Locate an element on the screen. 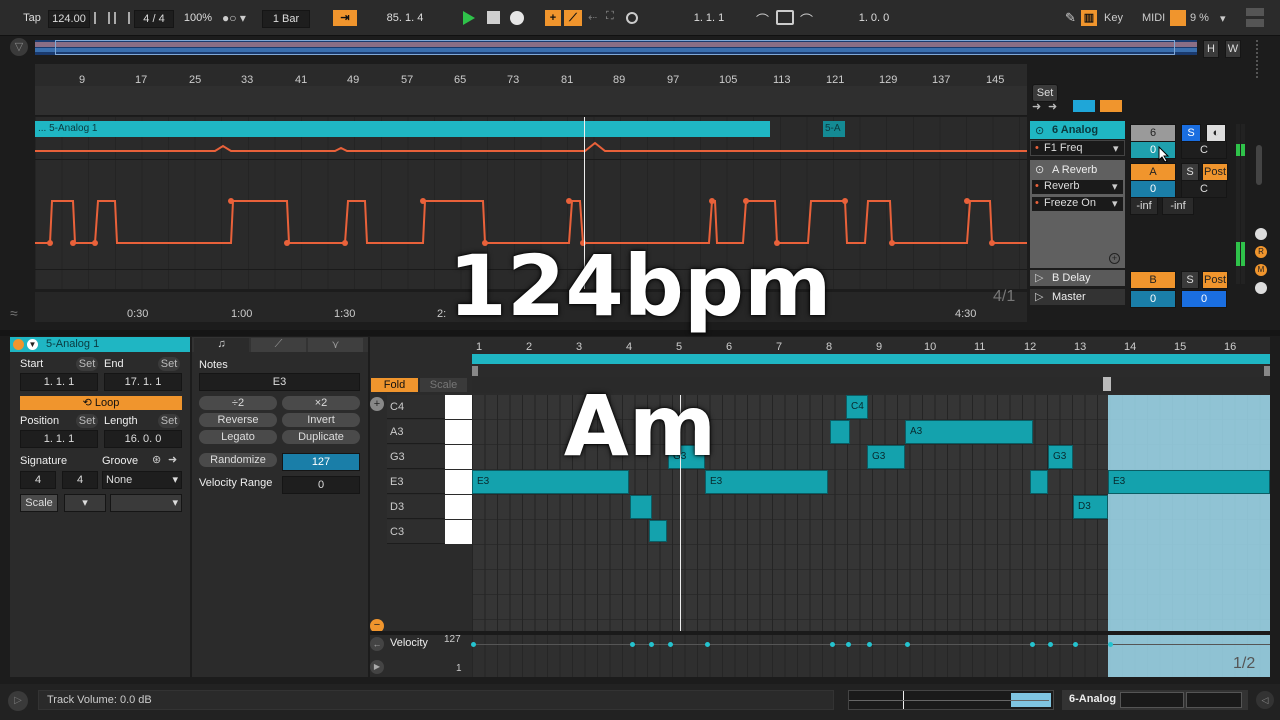 This screenshot has height=720, width=1280. draw-mode-icon: ✎ is located at coordinates (1070, 18).